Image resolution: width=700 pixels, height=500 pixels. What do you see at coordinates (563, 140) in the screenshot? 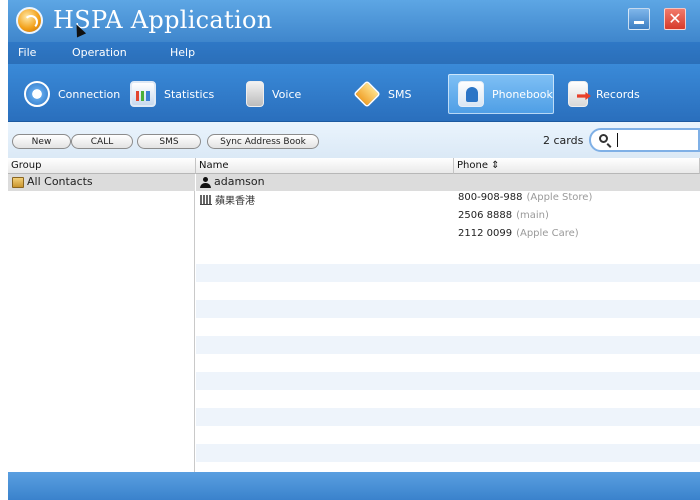
I see `card-count: 2 cards` at bounding box center [563, 140].